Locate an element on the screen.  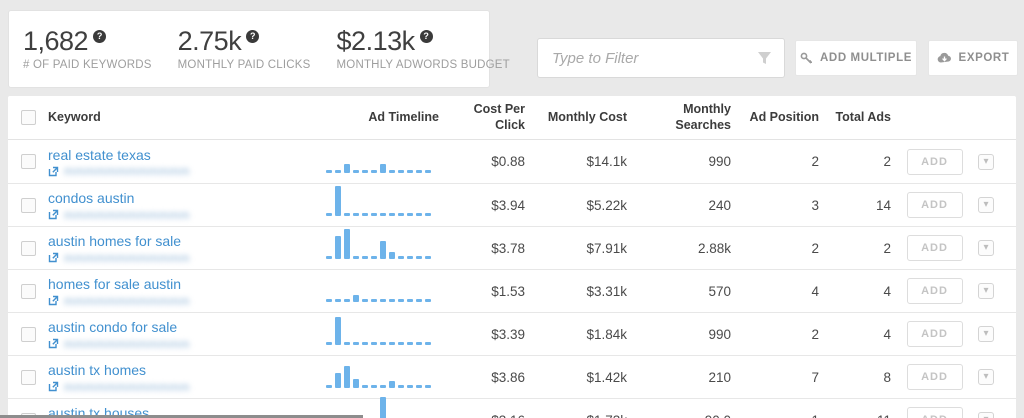
monthly-cost-value: $1.42k is located at coordinates (606, 377).